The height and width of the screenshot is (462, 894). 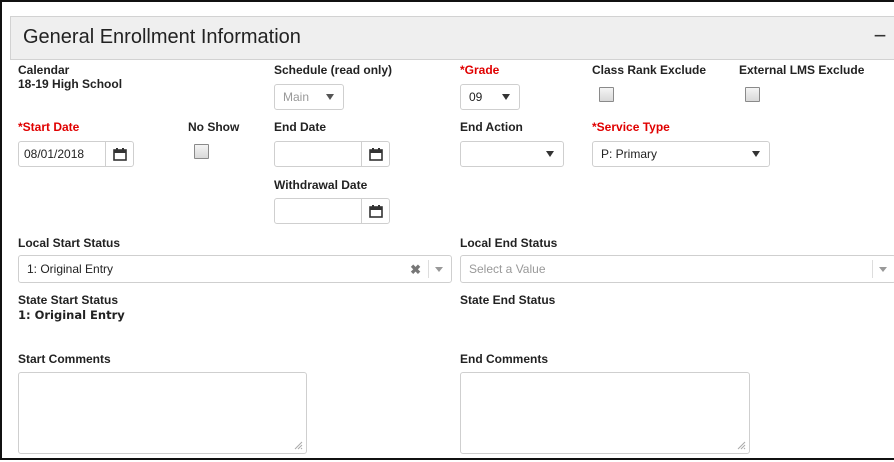 I want to click on start-date-value: 08/01/2018, so click(x=54, y=154).